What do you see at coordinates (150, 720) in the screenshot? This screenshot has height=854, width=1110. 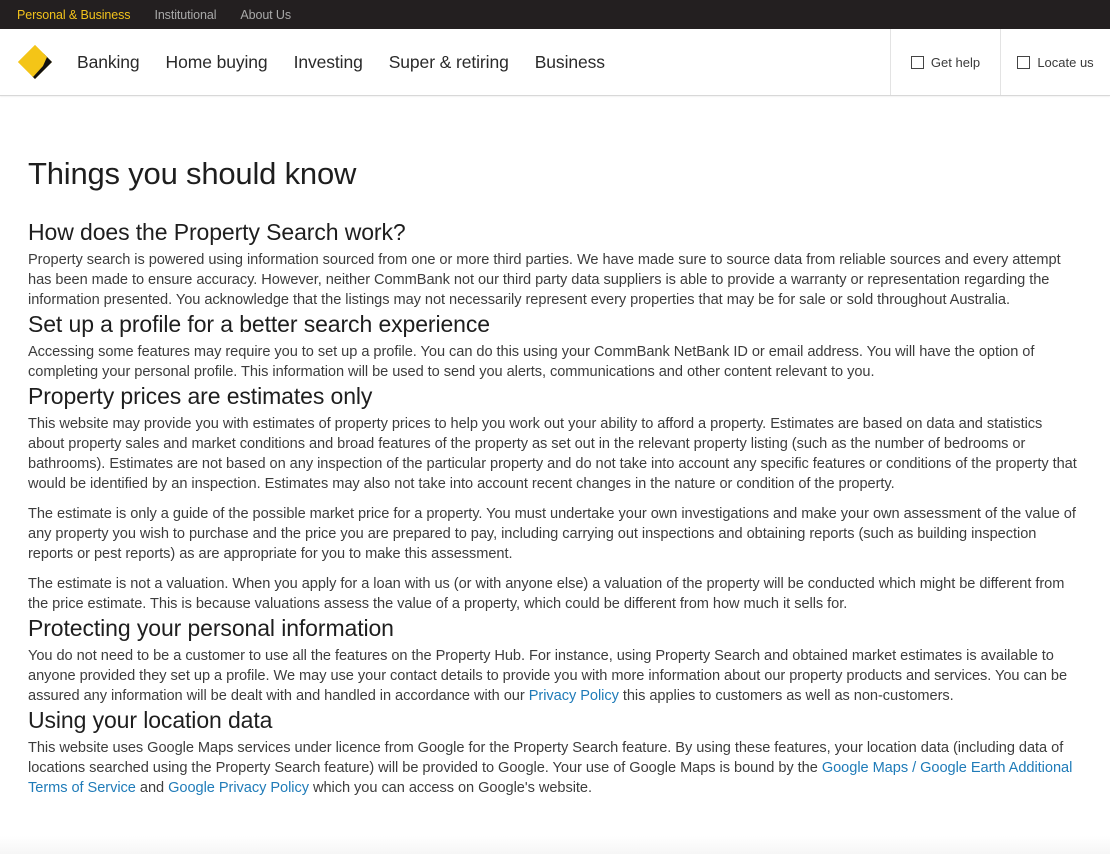 I see `section-heading: Using your location data` at bounding box center [150, 720].